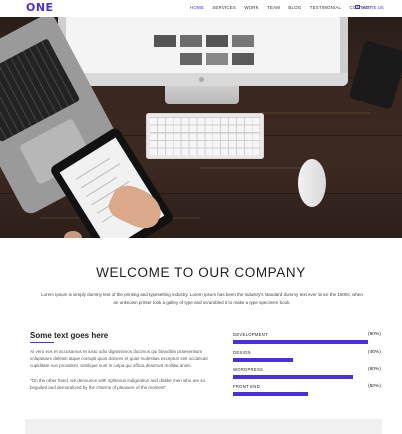 The height and width of the screenshot is (434, 402). What do you see at coordinates (205, 136) in the screenshot?
I see `keyboard-image` at bounding box center [205, 136].